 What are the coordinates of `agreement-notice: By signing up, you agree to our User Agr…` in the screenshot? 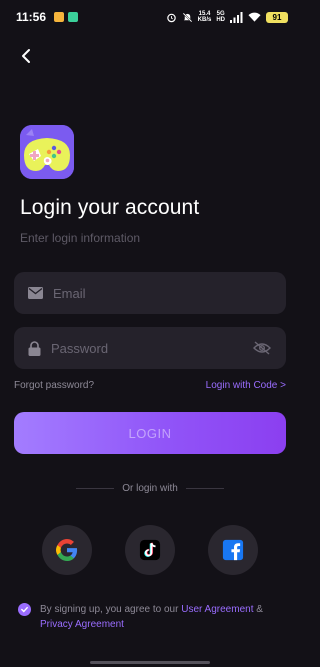 It's located at (153, 617).